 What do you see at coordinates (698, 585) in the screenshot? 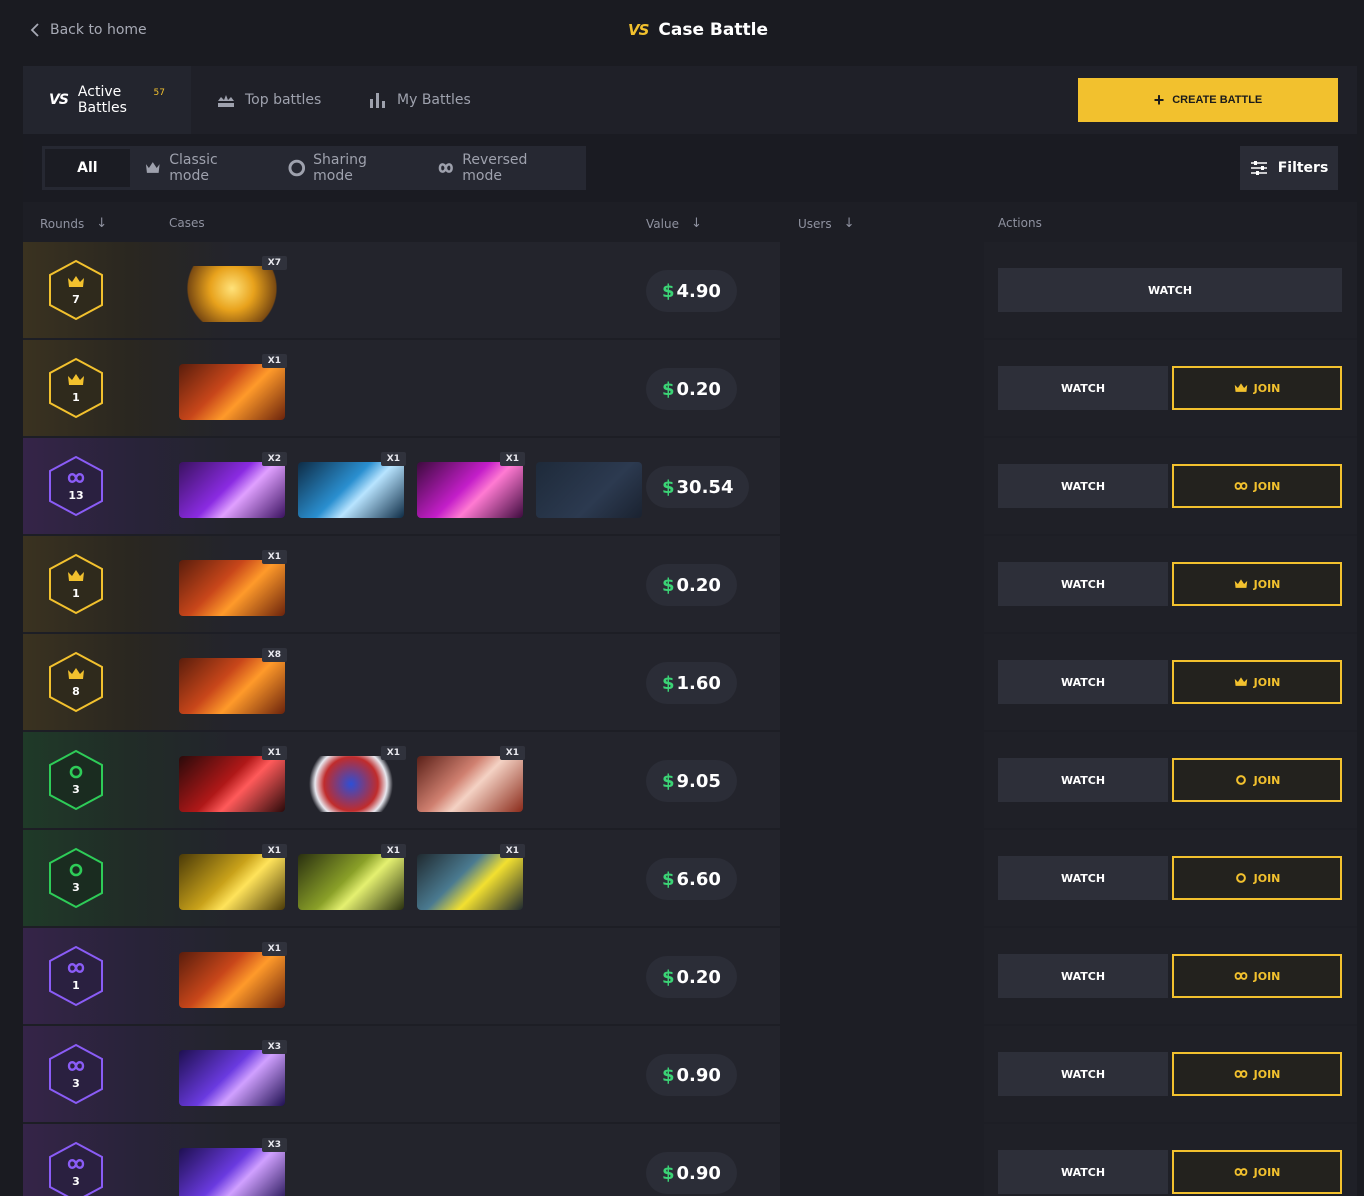
I see `value-amount: 0.20` at bounding box center [698, 585].